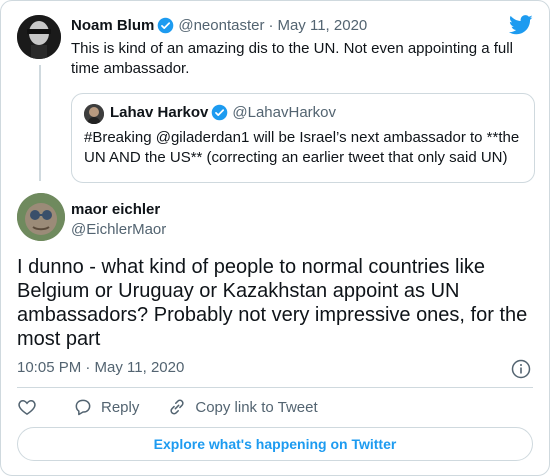 The width and height of the screenshot is (550, 476). I want to click on author-handle: @neontaster, so click(221, 25).